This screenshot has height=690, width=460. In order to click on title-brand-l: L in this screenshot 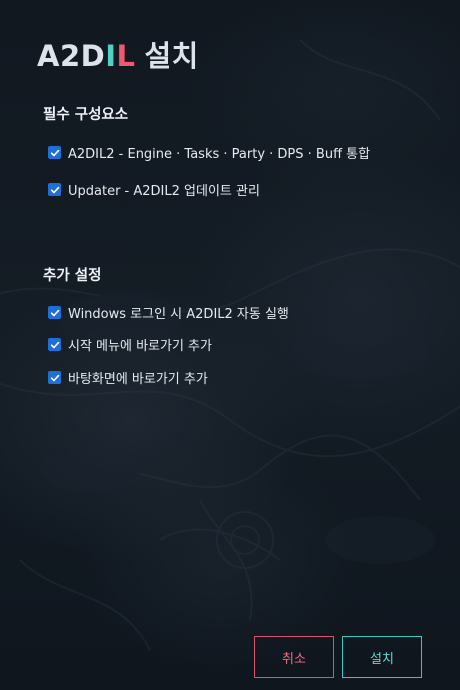, I will do `click(126, 56)`.